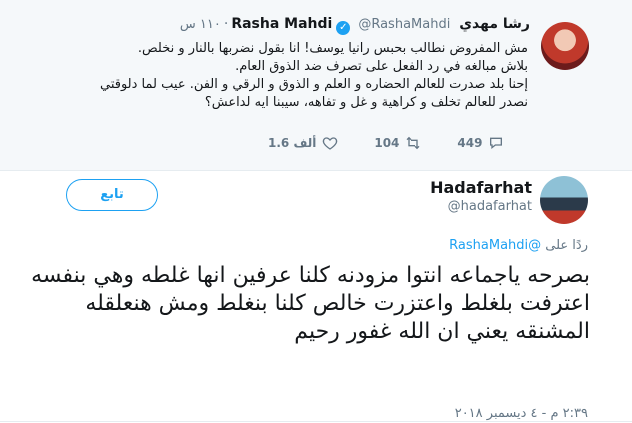  What do you see at coordinates (343, 28) in the screenshot?
I see `verified-badge-icon: ✓` at bounding box center [343, 28].